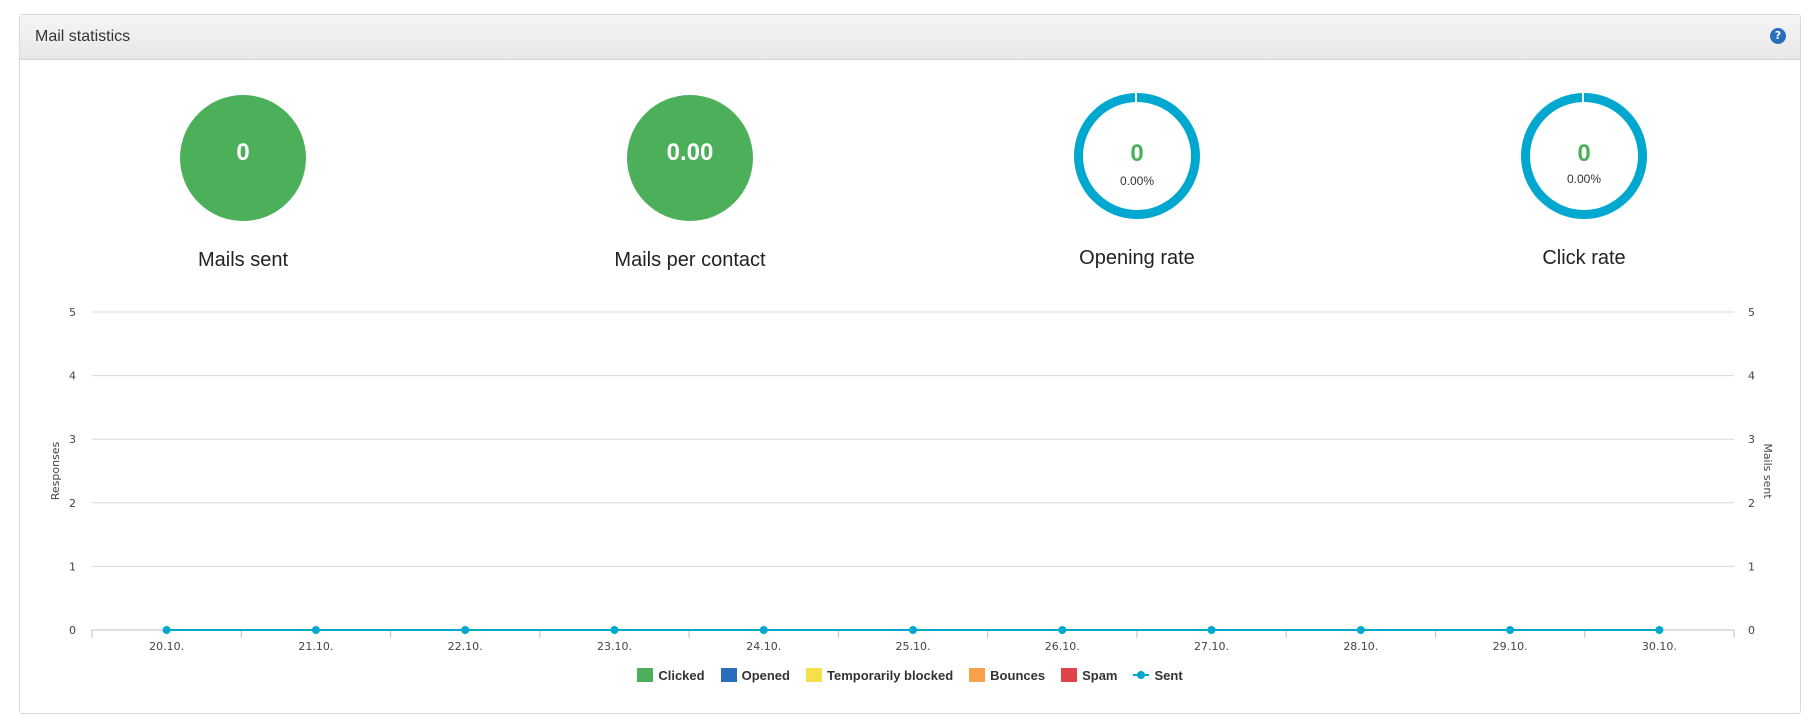 This screenshot has width=1820, height=714. I want to click on legend-line-marker, so click(1141, 675).